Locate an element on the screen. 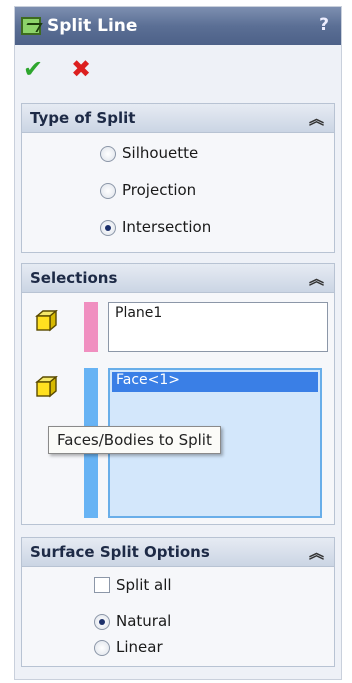 The image size is (352, 683). surface-split-options-header: Surface Split Options ︽ is located at coordinates (178, 552).